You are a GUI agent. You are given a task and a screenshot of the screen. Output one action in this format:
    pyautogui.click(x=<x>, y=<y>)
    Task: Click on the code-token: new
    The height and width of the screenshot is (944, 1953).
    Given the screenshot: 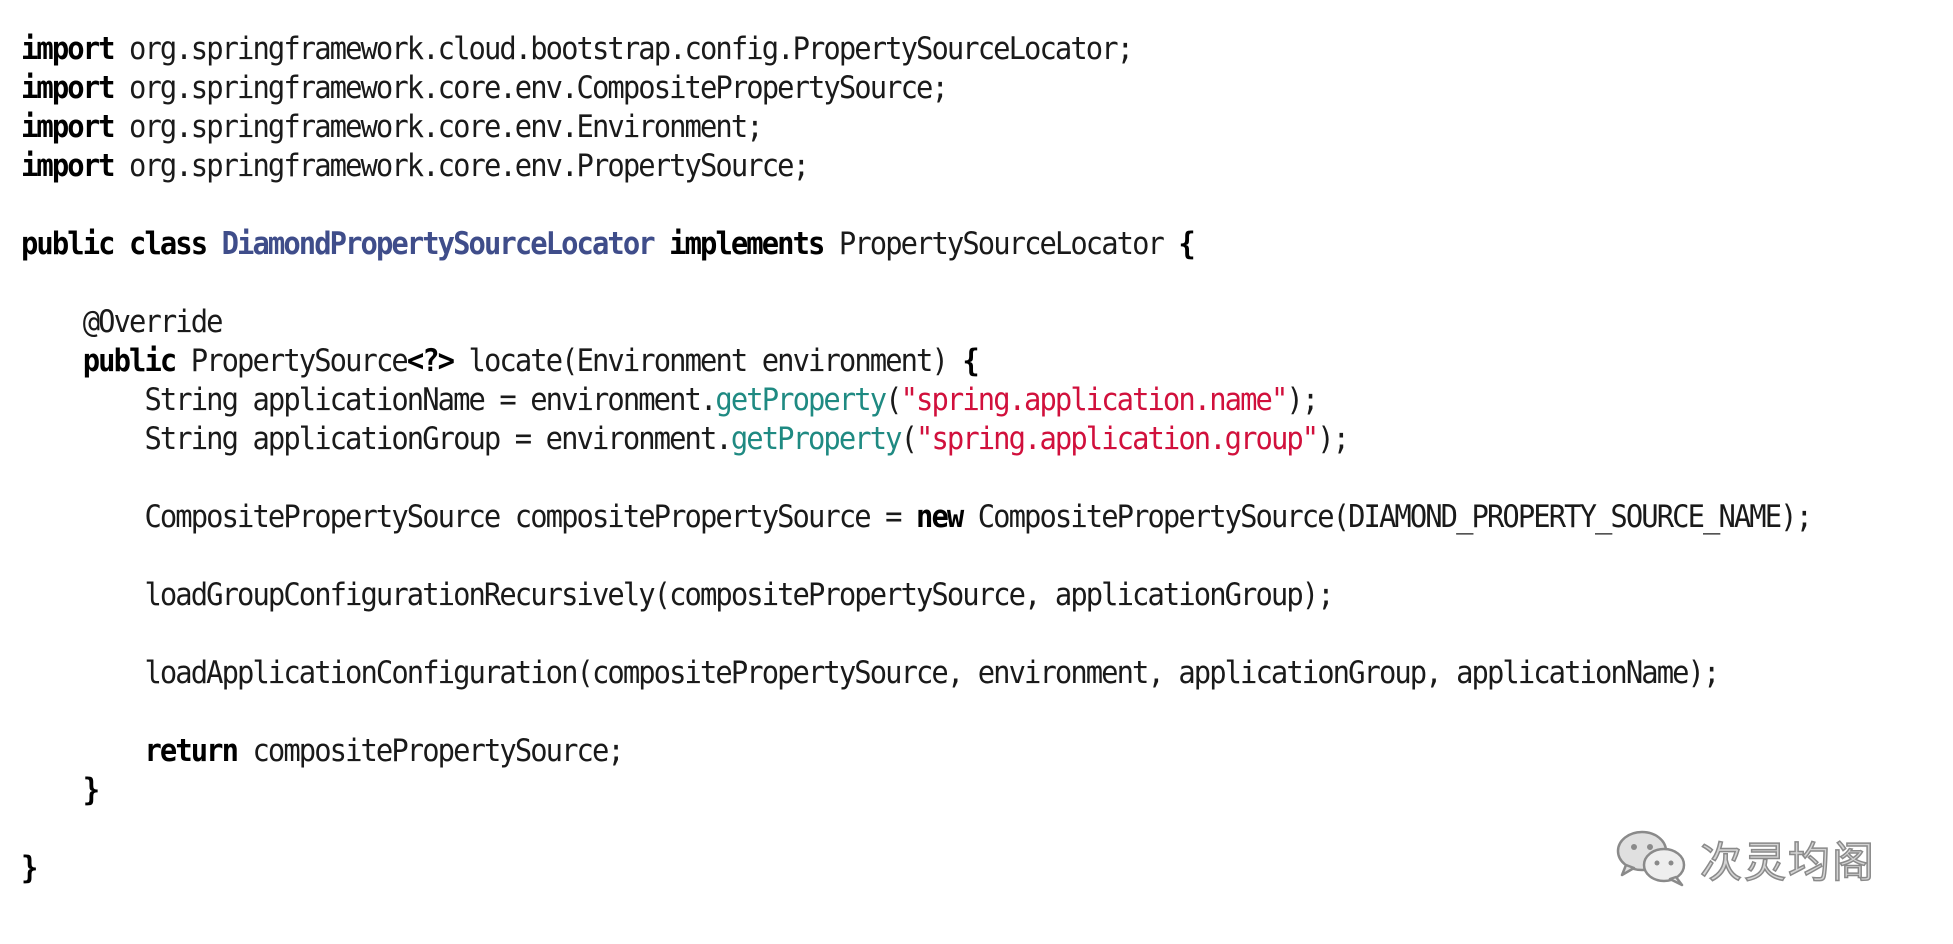 What is the action you would take?
    pyautogui.click(x=940, y=517)
    